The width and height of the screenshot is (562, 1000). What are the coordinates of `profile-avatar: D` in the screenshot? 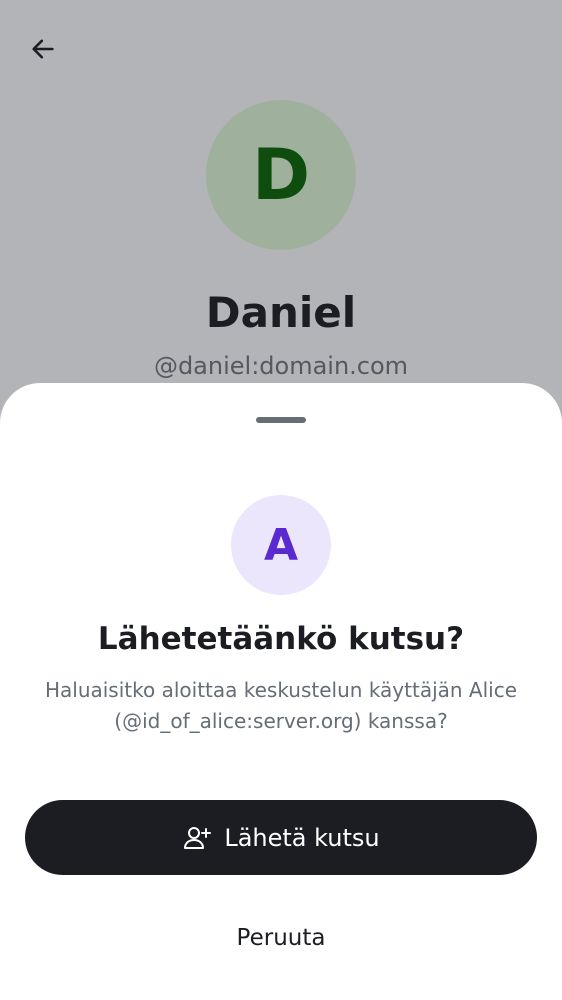 It's located at (281, 175).